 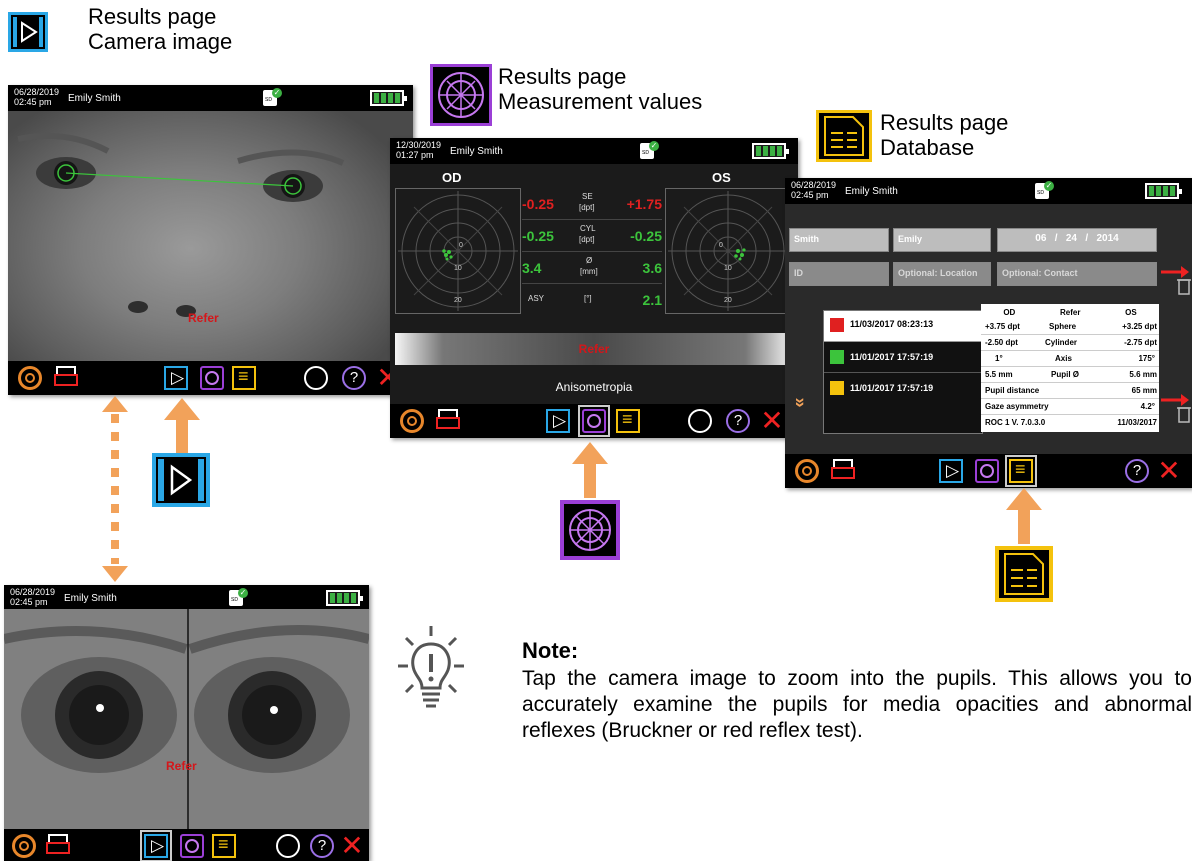 I want to click on measurement-caption: Results page Measurement values, so click(x=600, y=89).